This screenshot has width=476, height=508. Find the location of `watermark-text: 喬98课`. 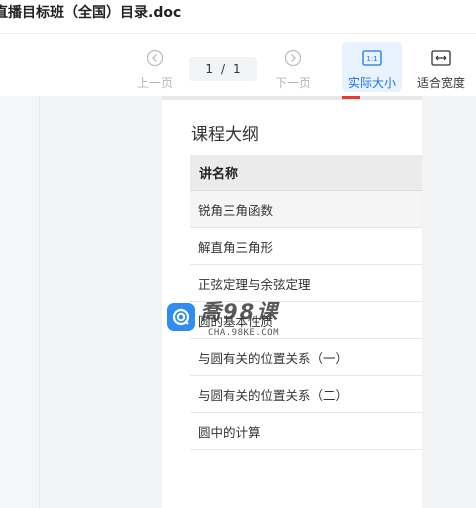

watermark-text: 喬98课 is located at coordinates (240, 312).